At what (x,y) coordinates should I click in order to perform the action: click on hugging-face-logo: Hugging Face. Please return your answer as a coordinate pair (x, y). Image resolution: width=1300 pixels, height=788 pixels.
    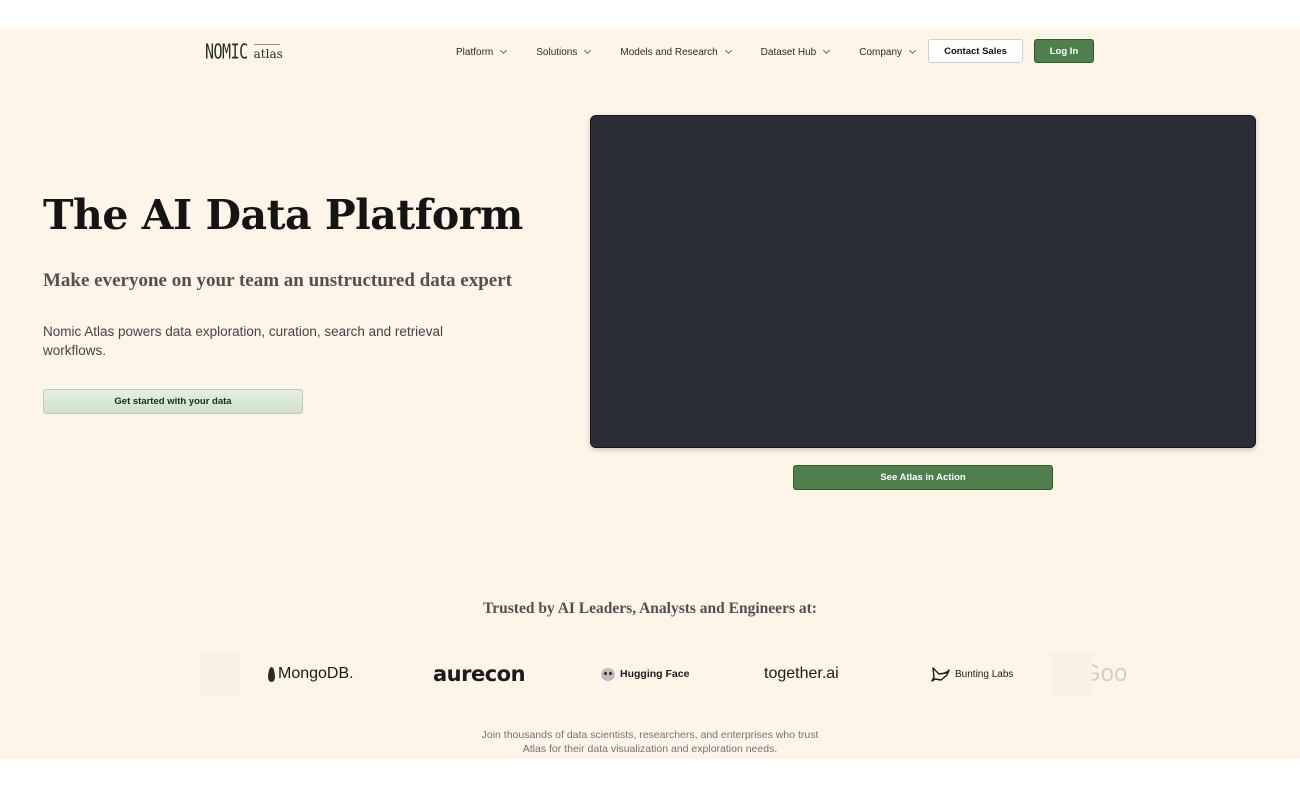
    Looking at the image, I should click on (645, 674).